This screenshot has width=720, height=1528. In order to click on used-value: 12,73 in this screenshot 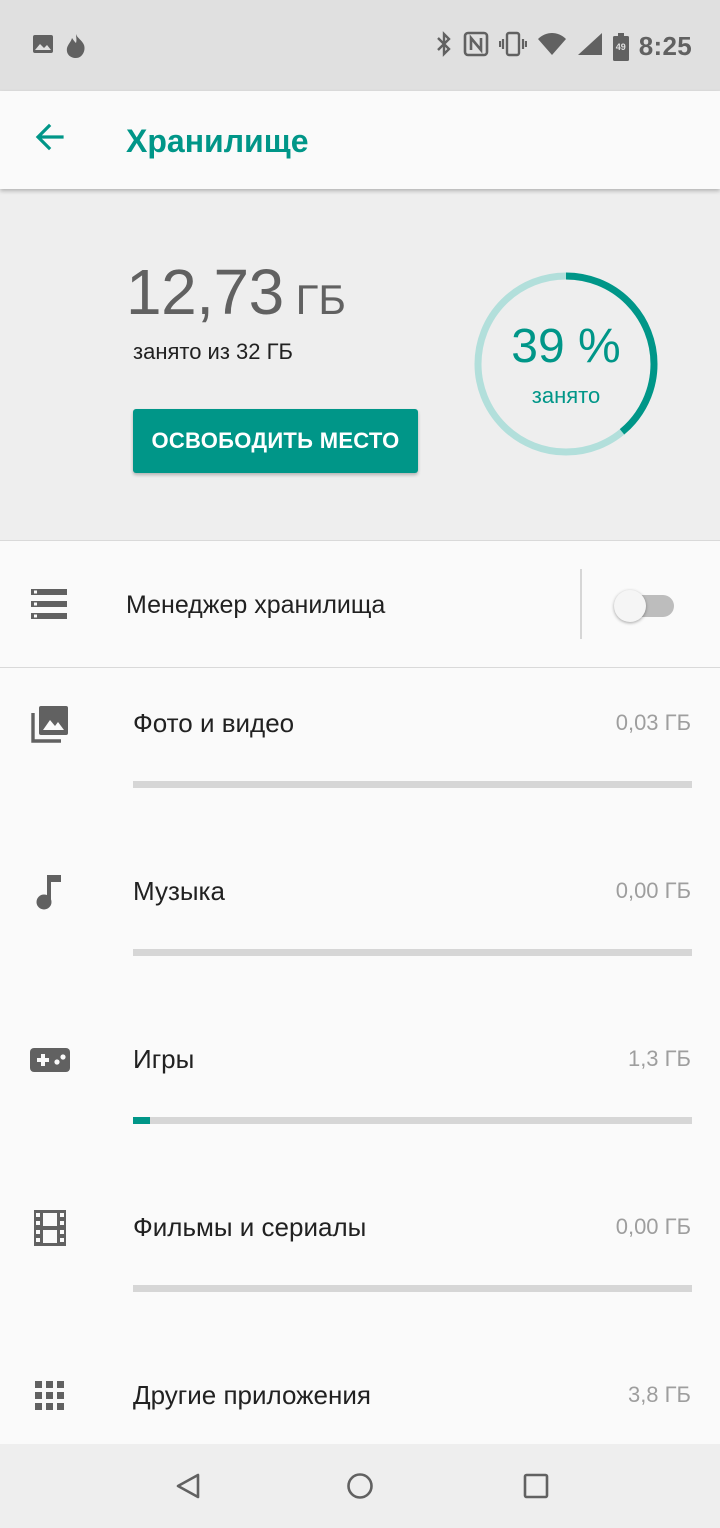, I will do `click(205, 292)`.